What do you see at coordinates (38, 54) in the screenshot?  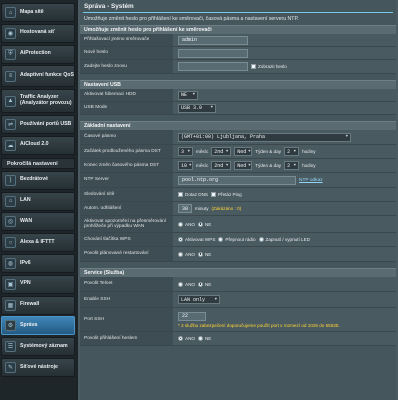 I see `sidebar-item-aiprotection: ⛨ AiProtection` at bounding box center [38, 54].